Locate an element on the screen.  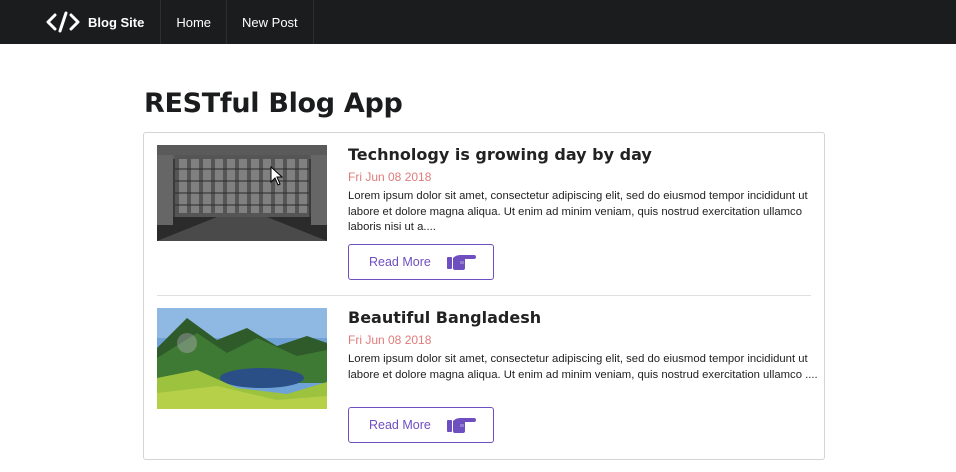
post-divider is located at coordinates (484, 295).